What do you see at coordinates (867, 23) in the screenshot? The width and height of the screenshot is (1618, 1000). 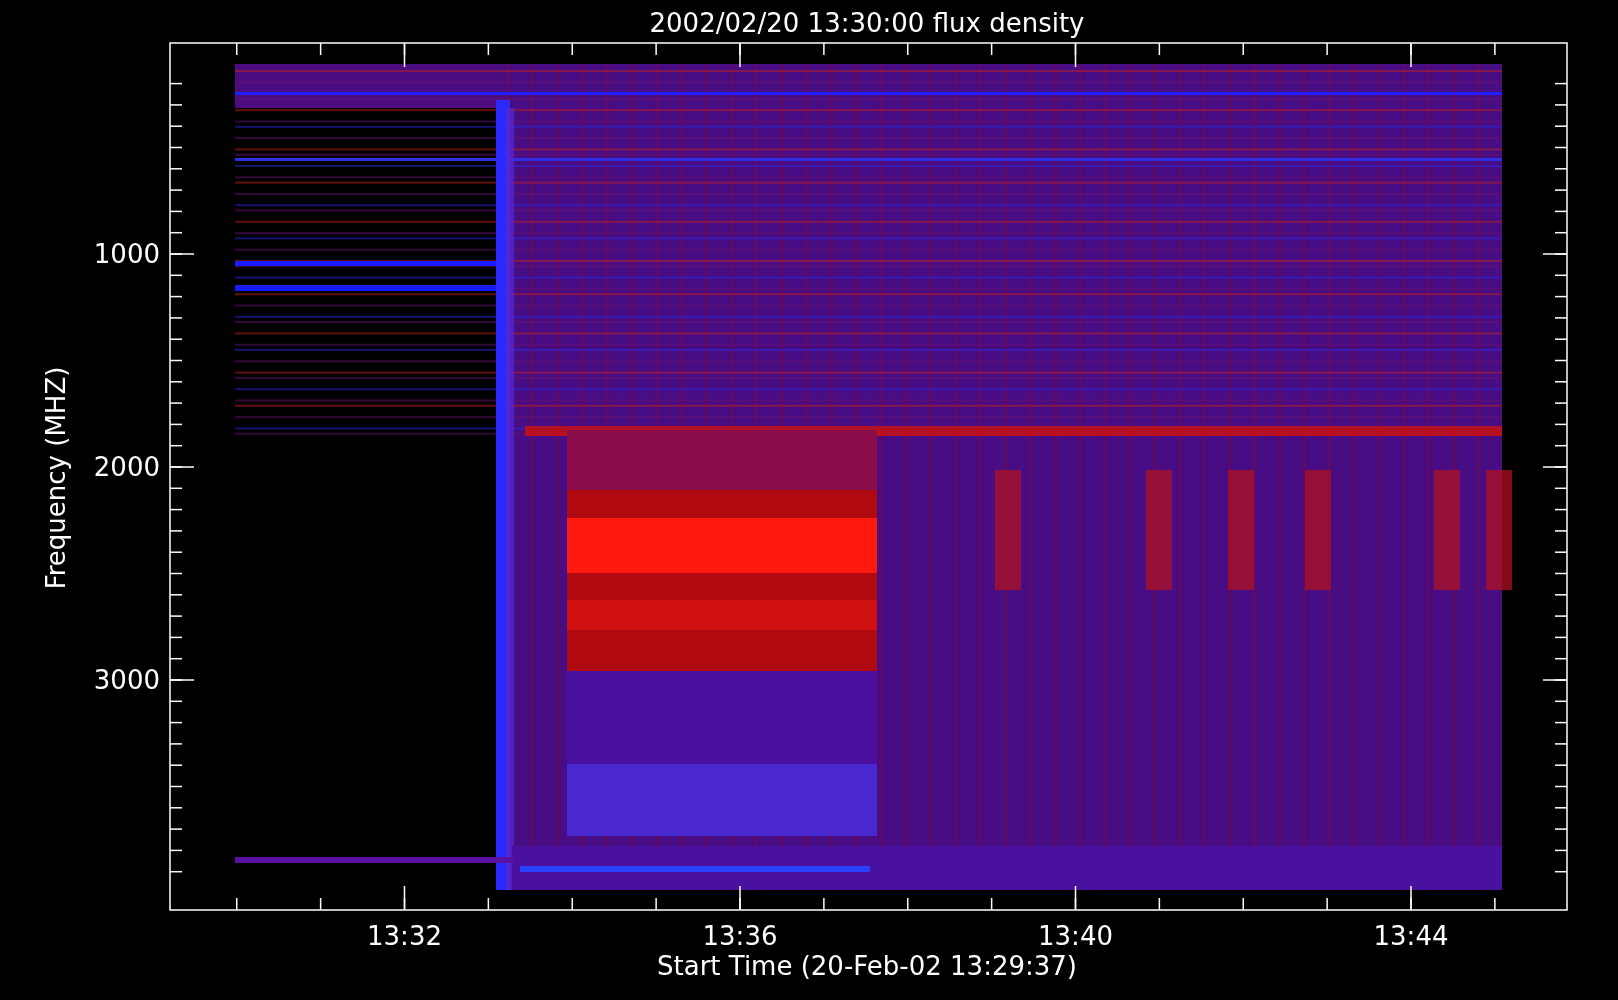 I see `plot-title: 2002/02/20 13:30:00 flux density` at bounding box center [867, 23].